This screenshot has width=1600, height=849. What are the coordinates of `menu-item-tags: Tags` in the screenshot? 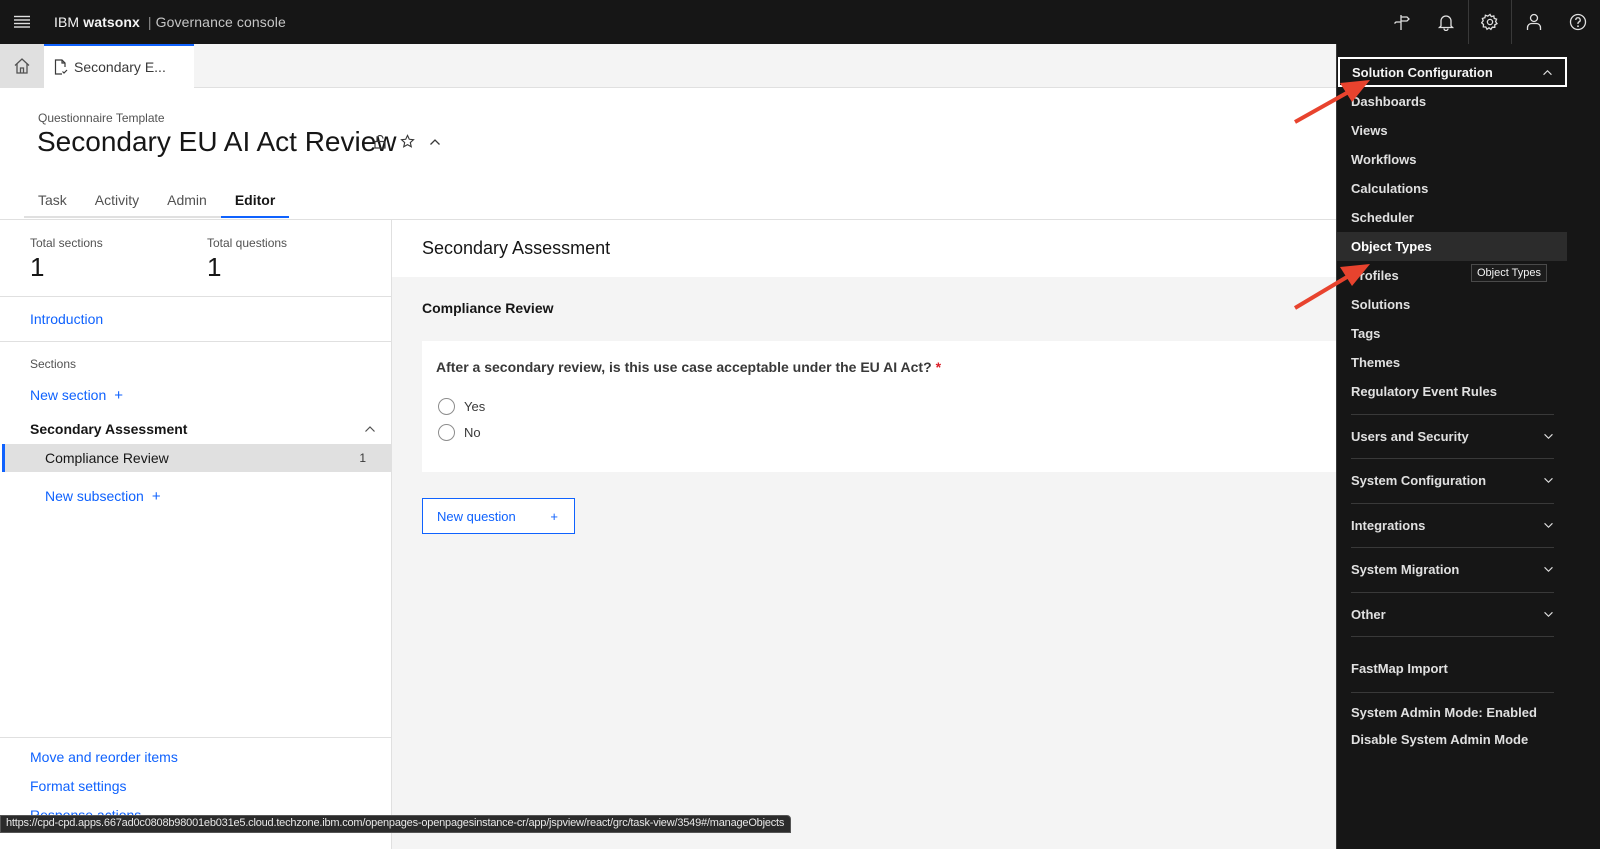 It's located at (1452, 333).